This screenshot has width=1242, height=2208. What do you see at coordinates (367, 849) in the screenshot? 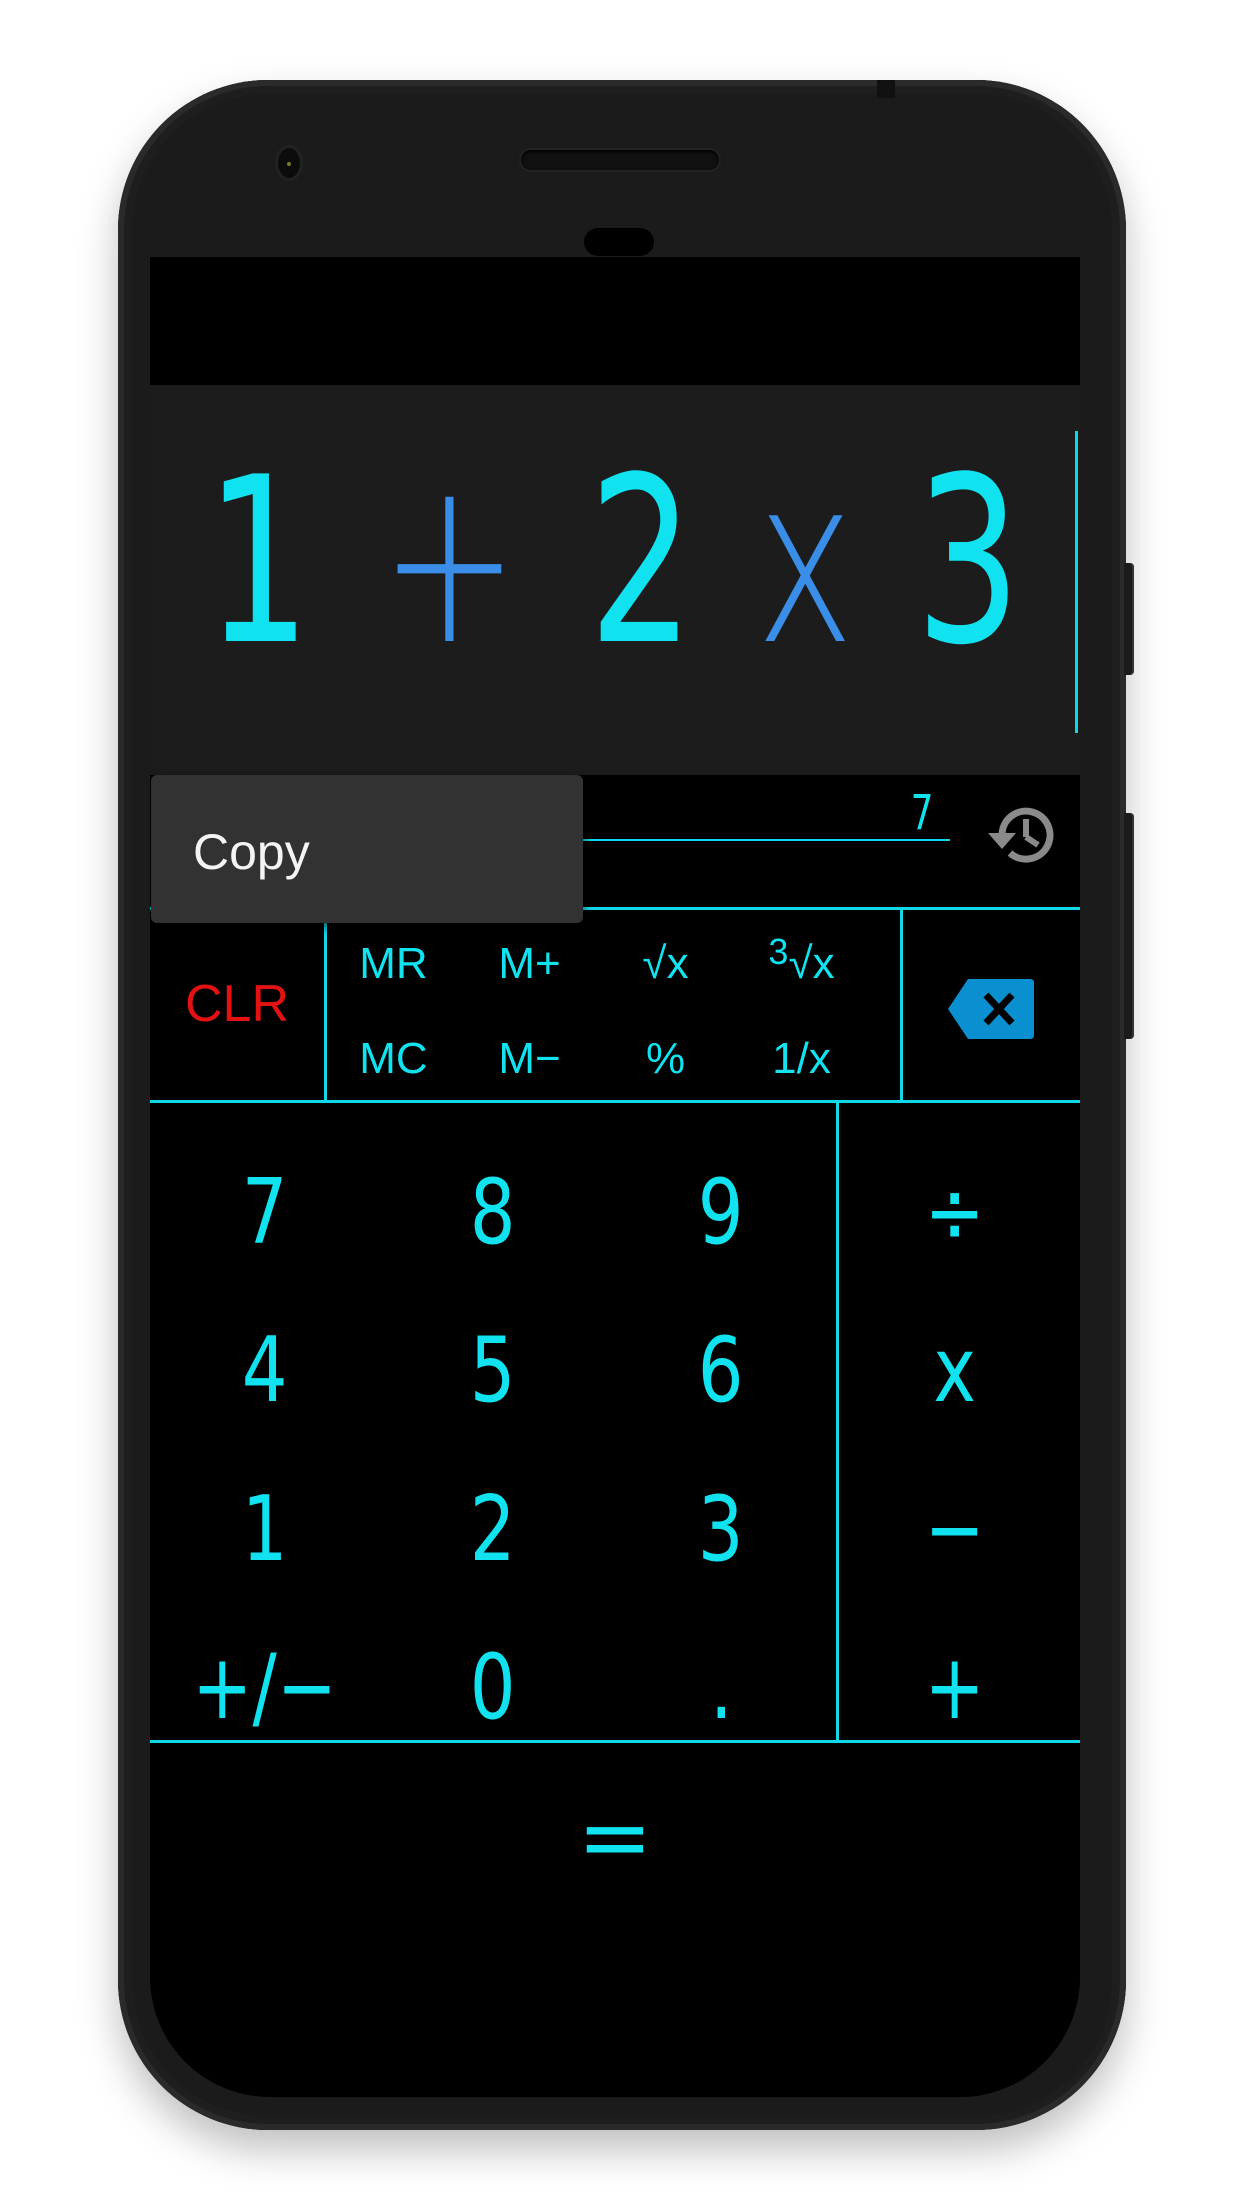
I see `copy-context-menu: Copy` at bounding box center [367, 849].